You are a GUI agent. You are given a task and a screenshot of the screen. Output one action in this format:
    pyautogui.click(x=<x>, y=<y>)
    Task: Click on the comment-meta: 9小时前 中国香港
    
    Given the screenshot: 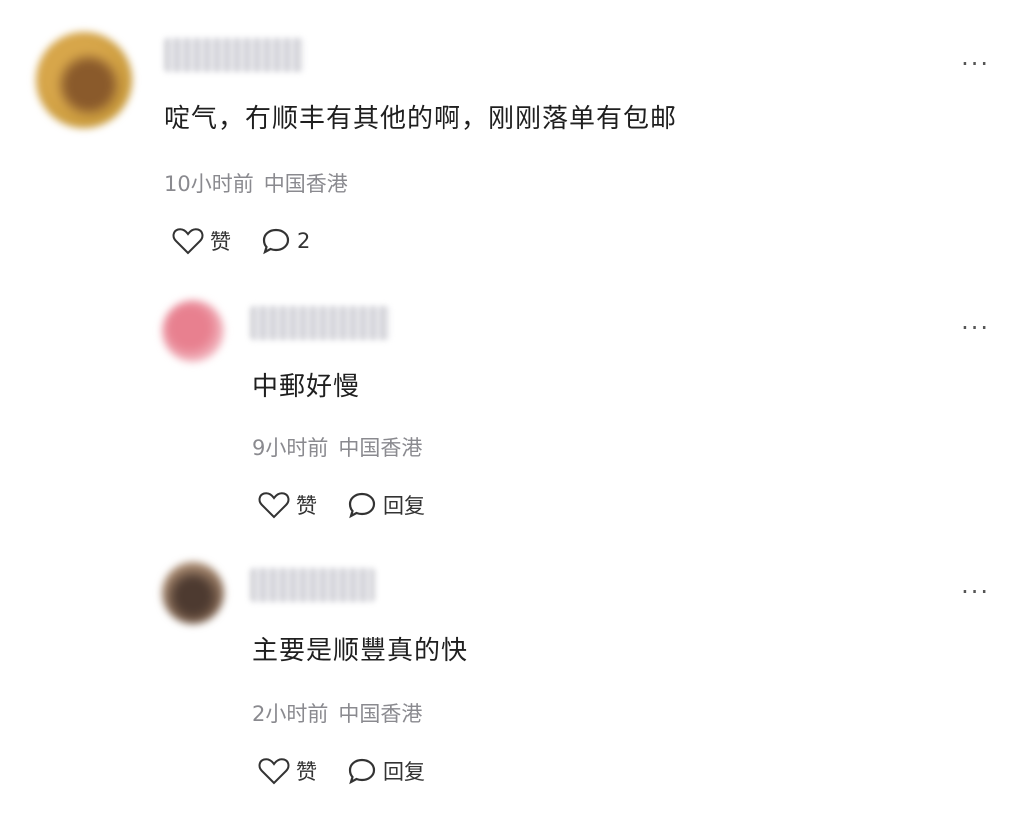 What is the action you would take?
    pyautogui.click(x=337, y=447)
    